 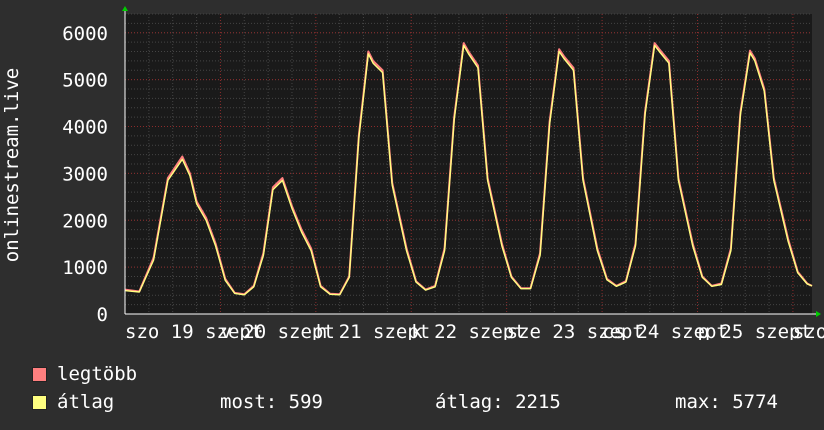 I want to click on x-axis-arrow, so click(x=818, y=314).